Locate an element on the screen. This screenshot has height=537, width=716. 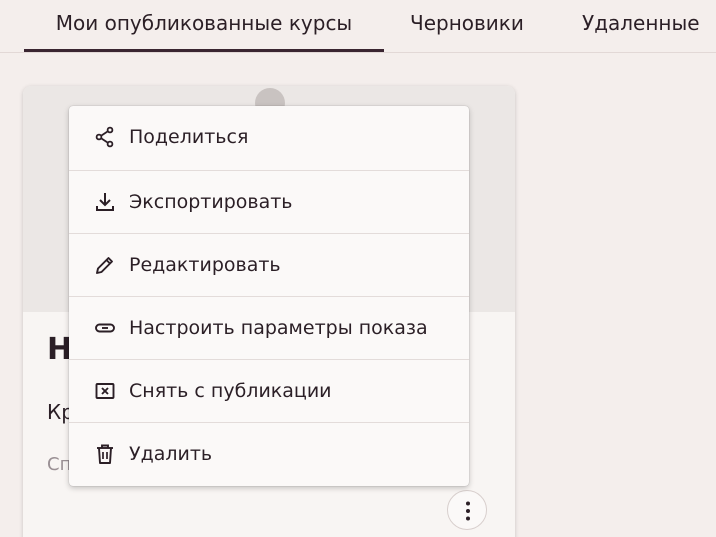
menu-item-edit: Редактировать is located at coordinates (269, 265).